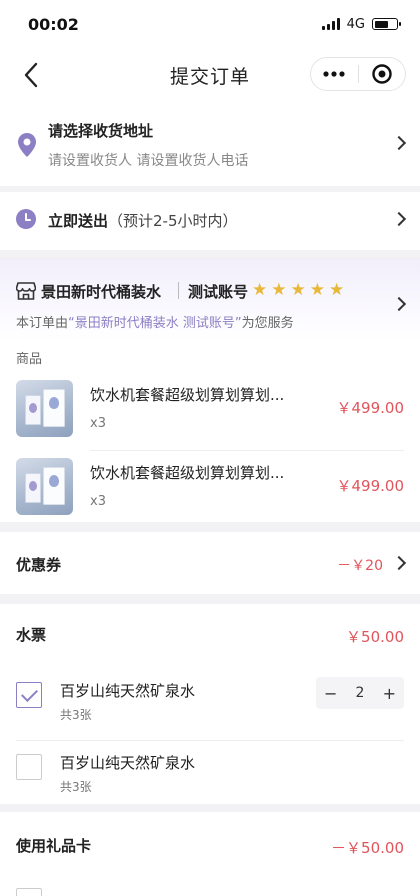  Describe the element at coordinates (210, 854) in the screenshot. I see `gift-card-section: 使用礼品卡 －￥50.00` at that location.